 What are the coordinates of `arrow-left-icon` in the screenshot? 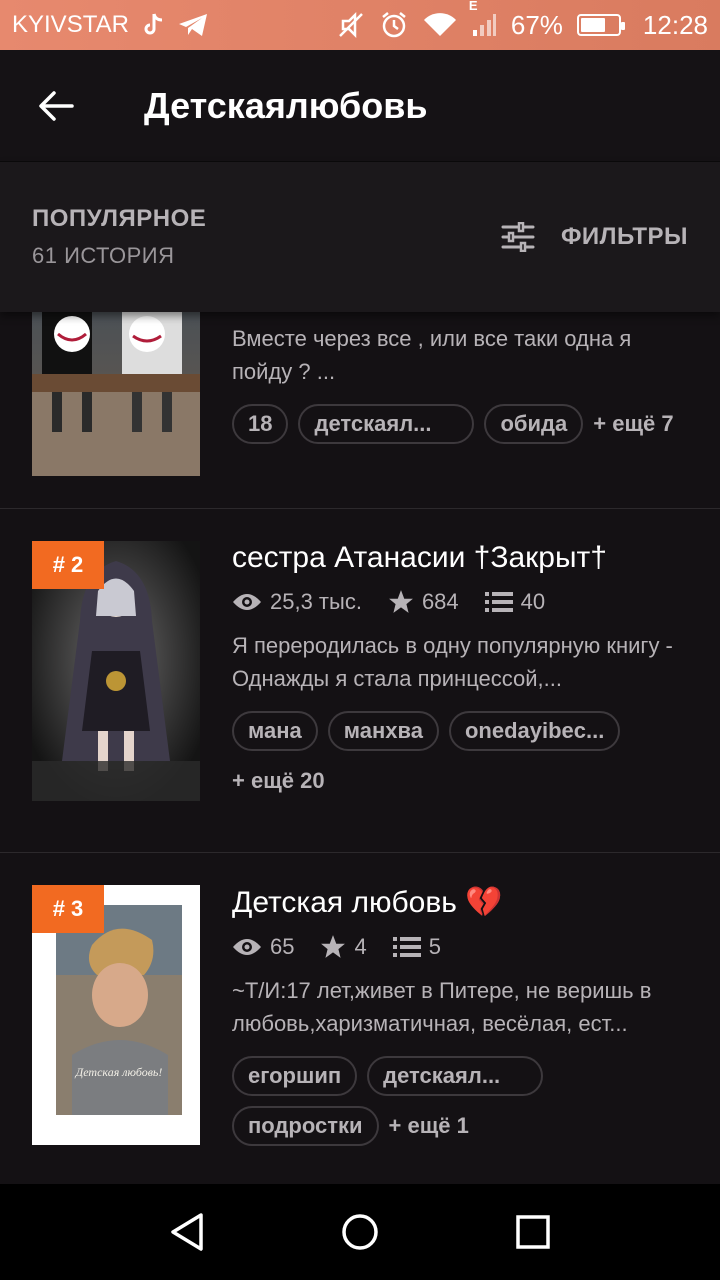 It's located at (56, 105).